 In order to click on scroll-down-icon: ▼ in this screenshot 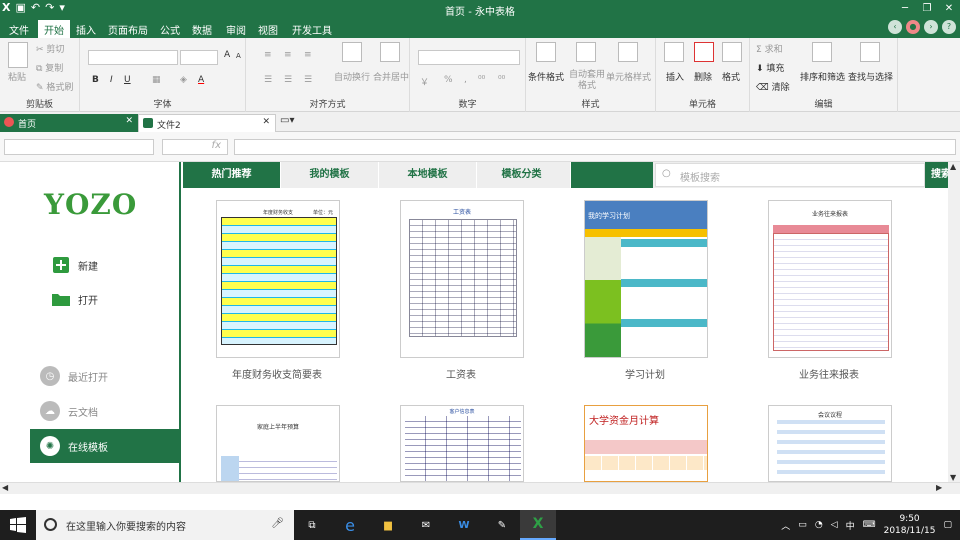, I will do `click(953, 477)`.